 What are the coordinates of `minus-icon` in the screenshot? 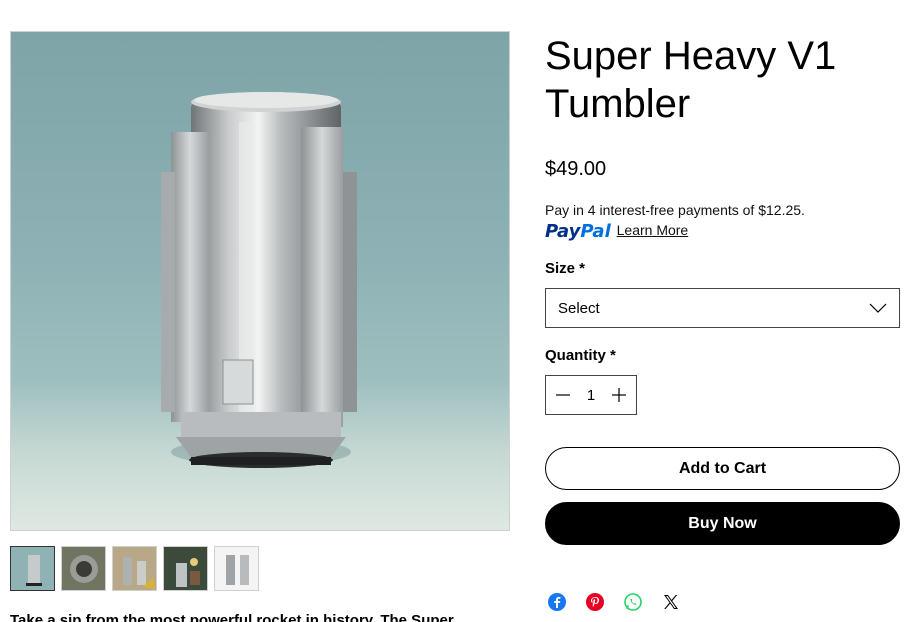 It's located at (563, 395).